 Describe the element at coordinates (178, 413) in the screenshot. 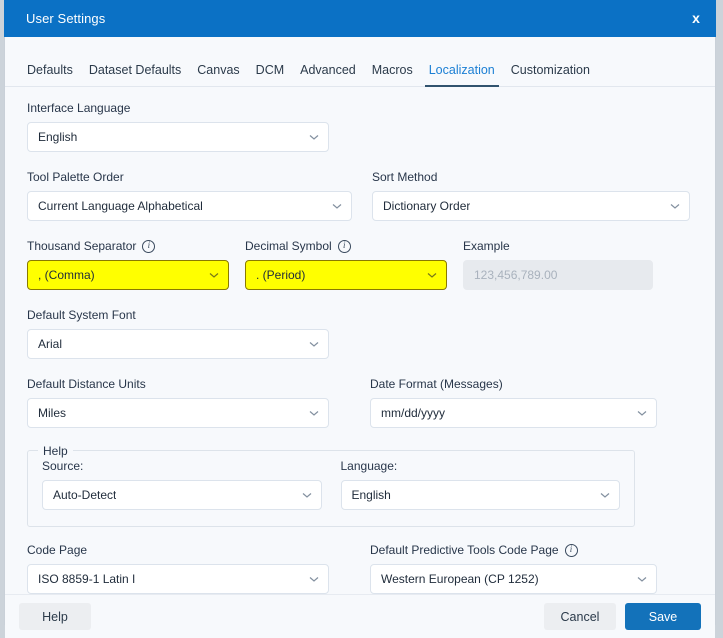

I see `default-distance-units-select: Miles` at that location.